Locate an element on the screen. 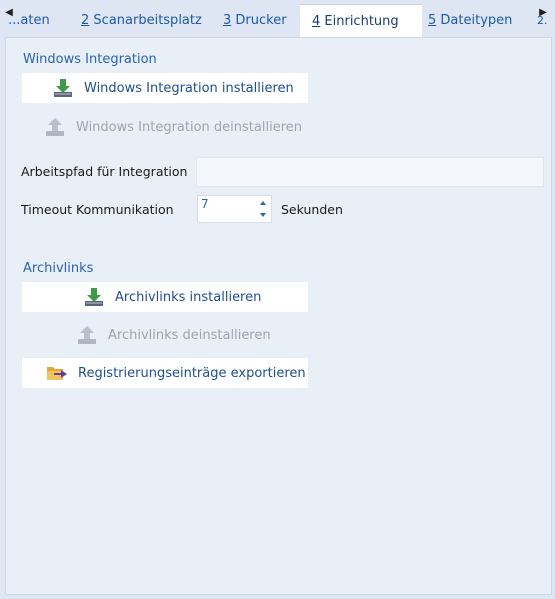  tab-drucker: 3 Drucker is located at coordinates (263, 20).